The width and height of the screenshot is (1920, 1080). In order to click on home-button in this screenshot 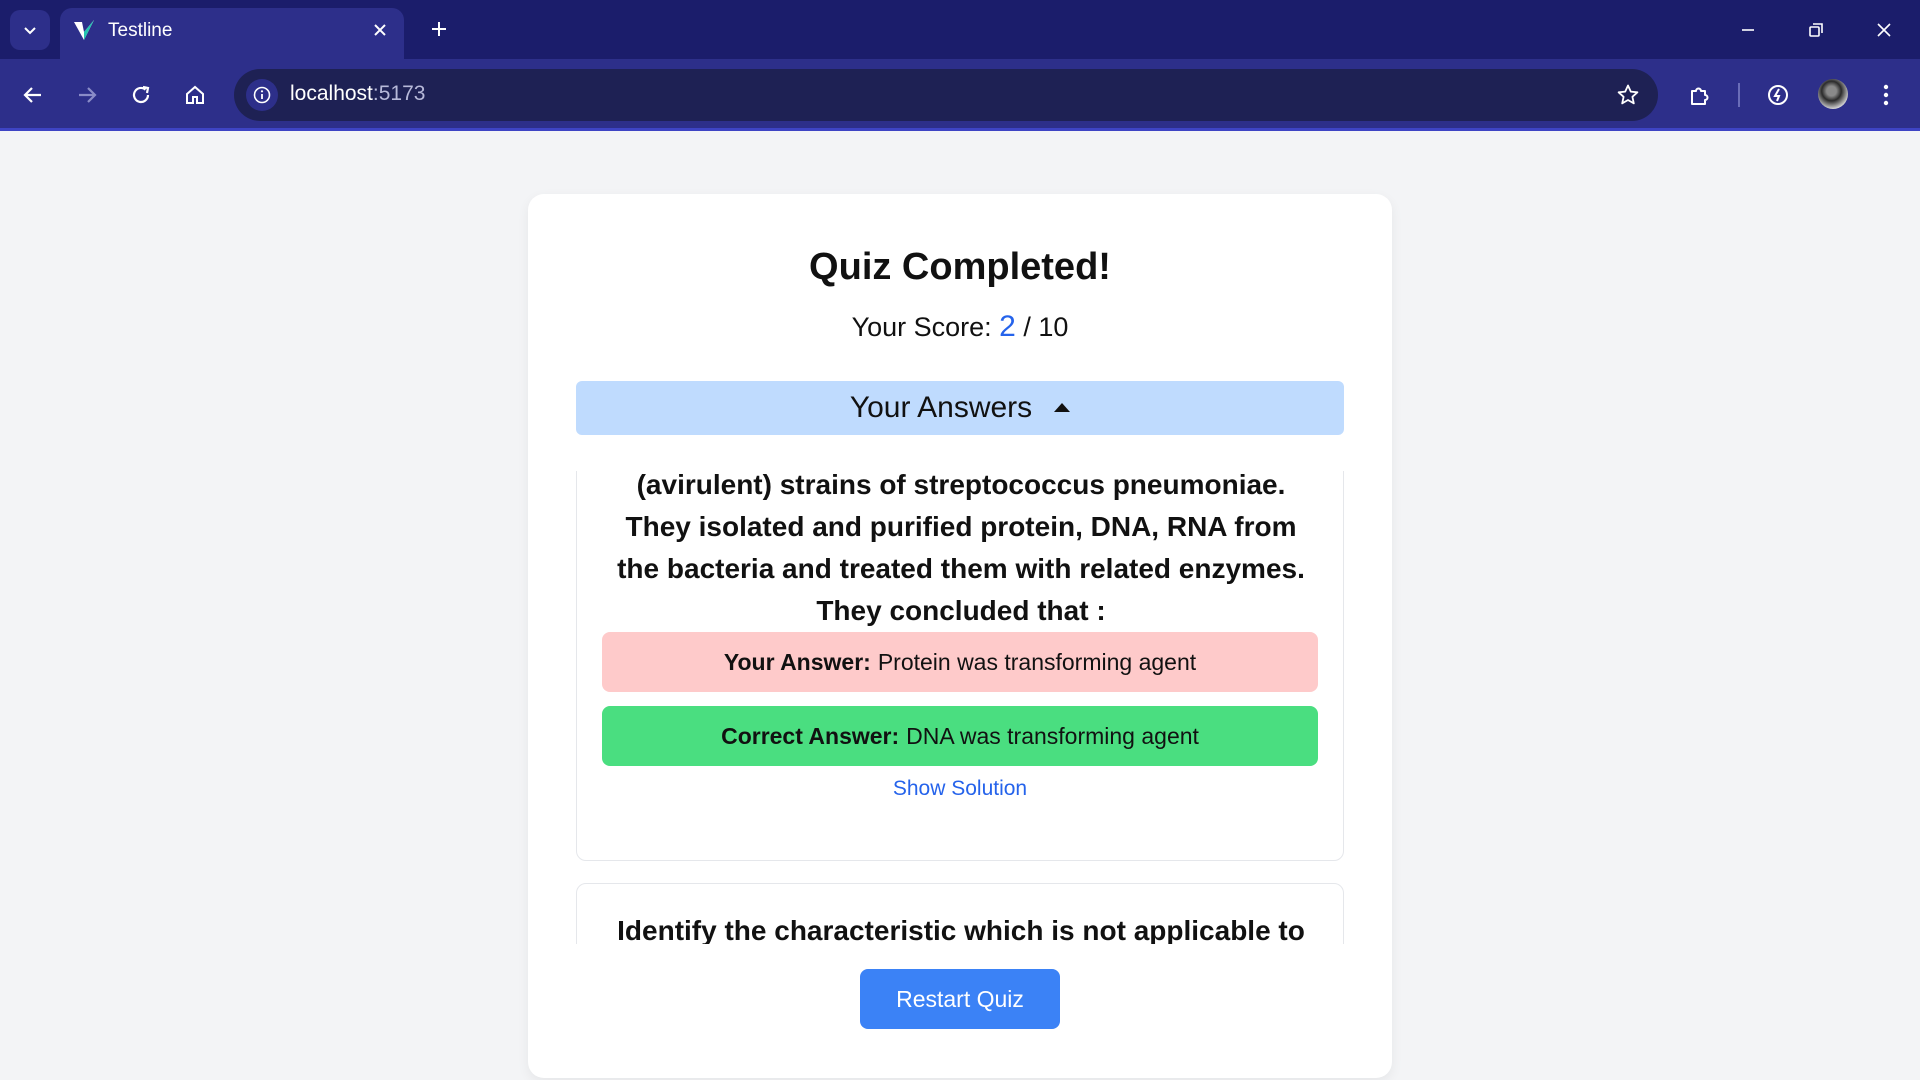, I will do `click(195, 95)`.